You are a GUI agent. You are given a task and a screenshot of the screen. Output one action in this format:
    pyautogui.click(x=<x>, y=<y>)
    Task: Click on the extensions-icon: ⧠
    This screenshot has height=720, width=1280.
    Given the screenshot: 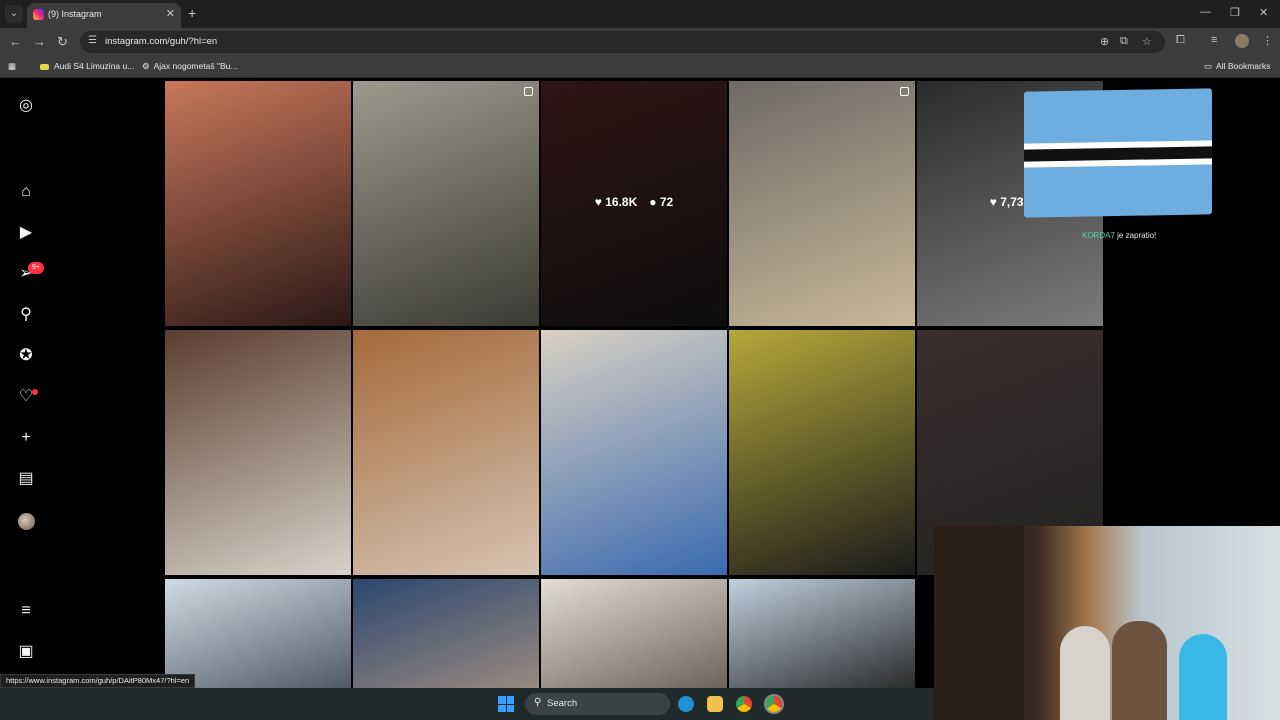 What is the action you would take?
    pyautogui.click(x=1180, y=40)
    